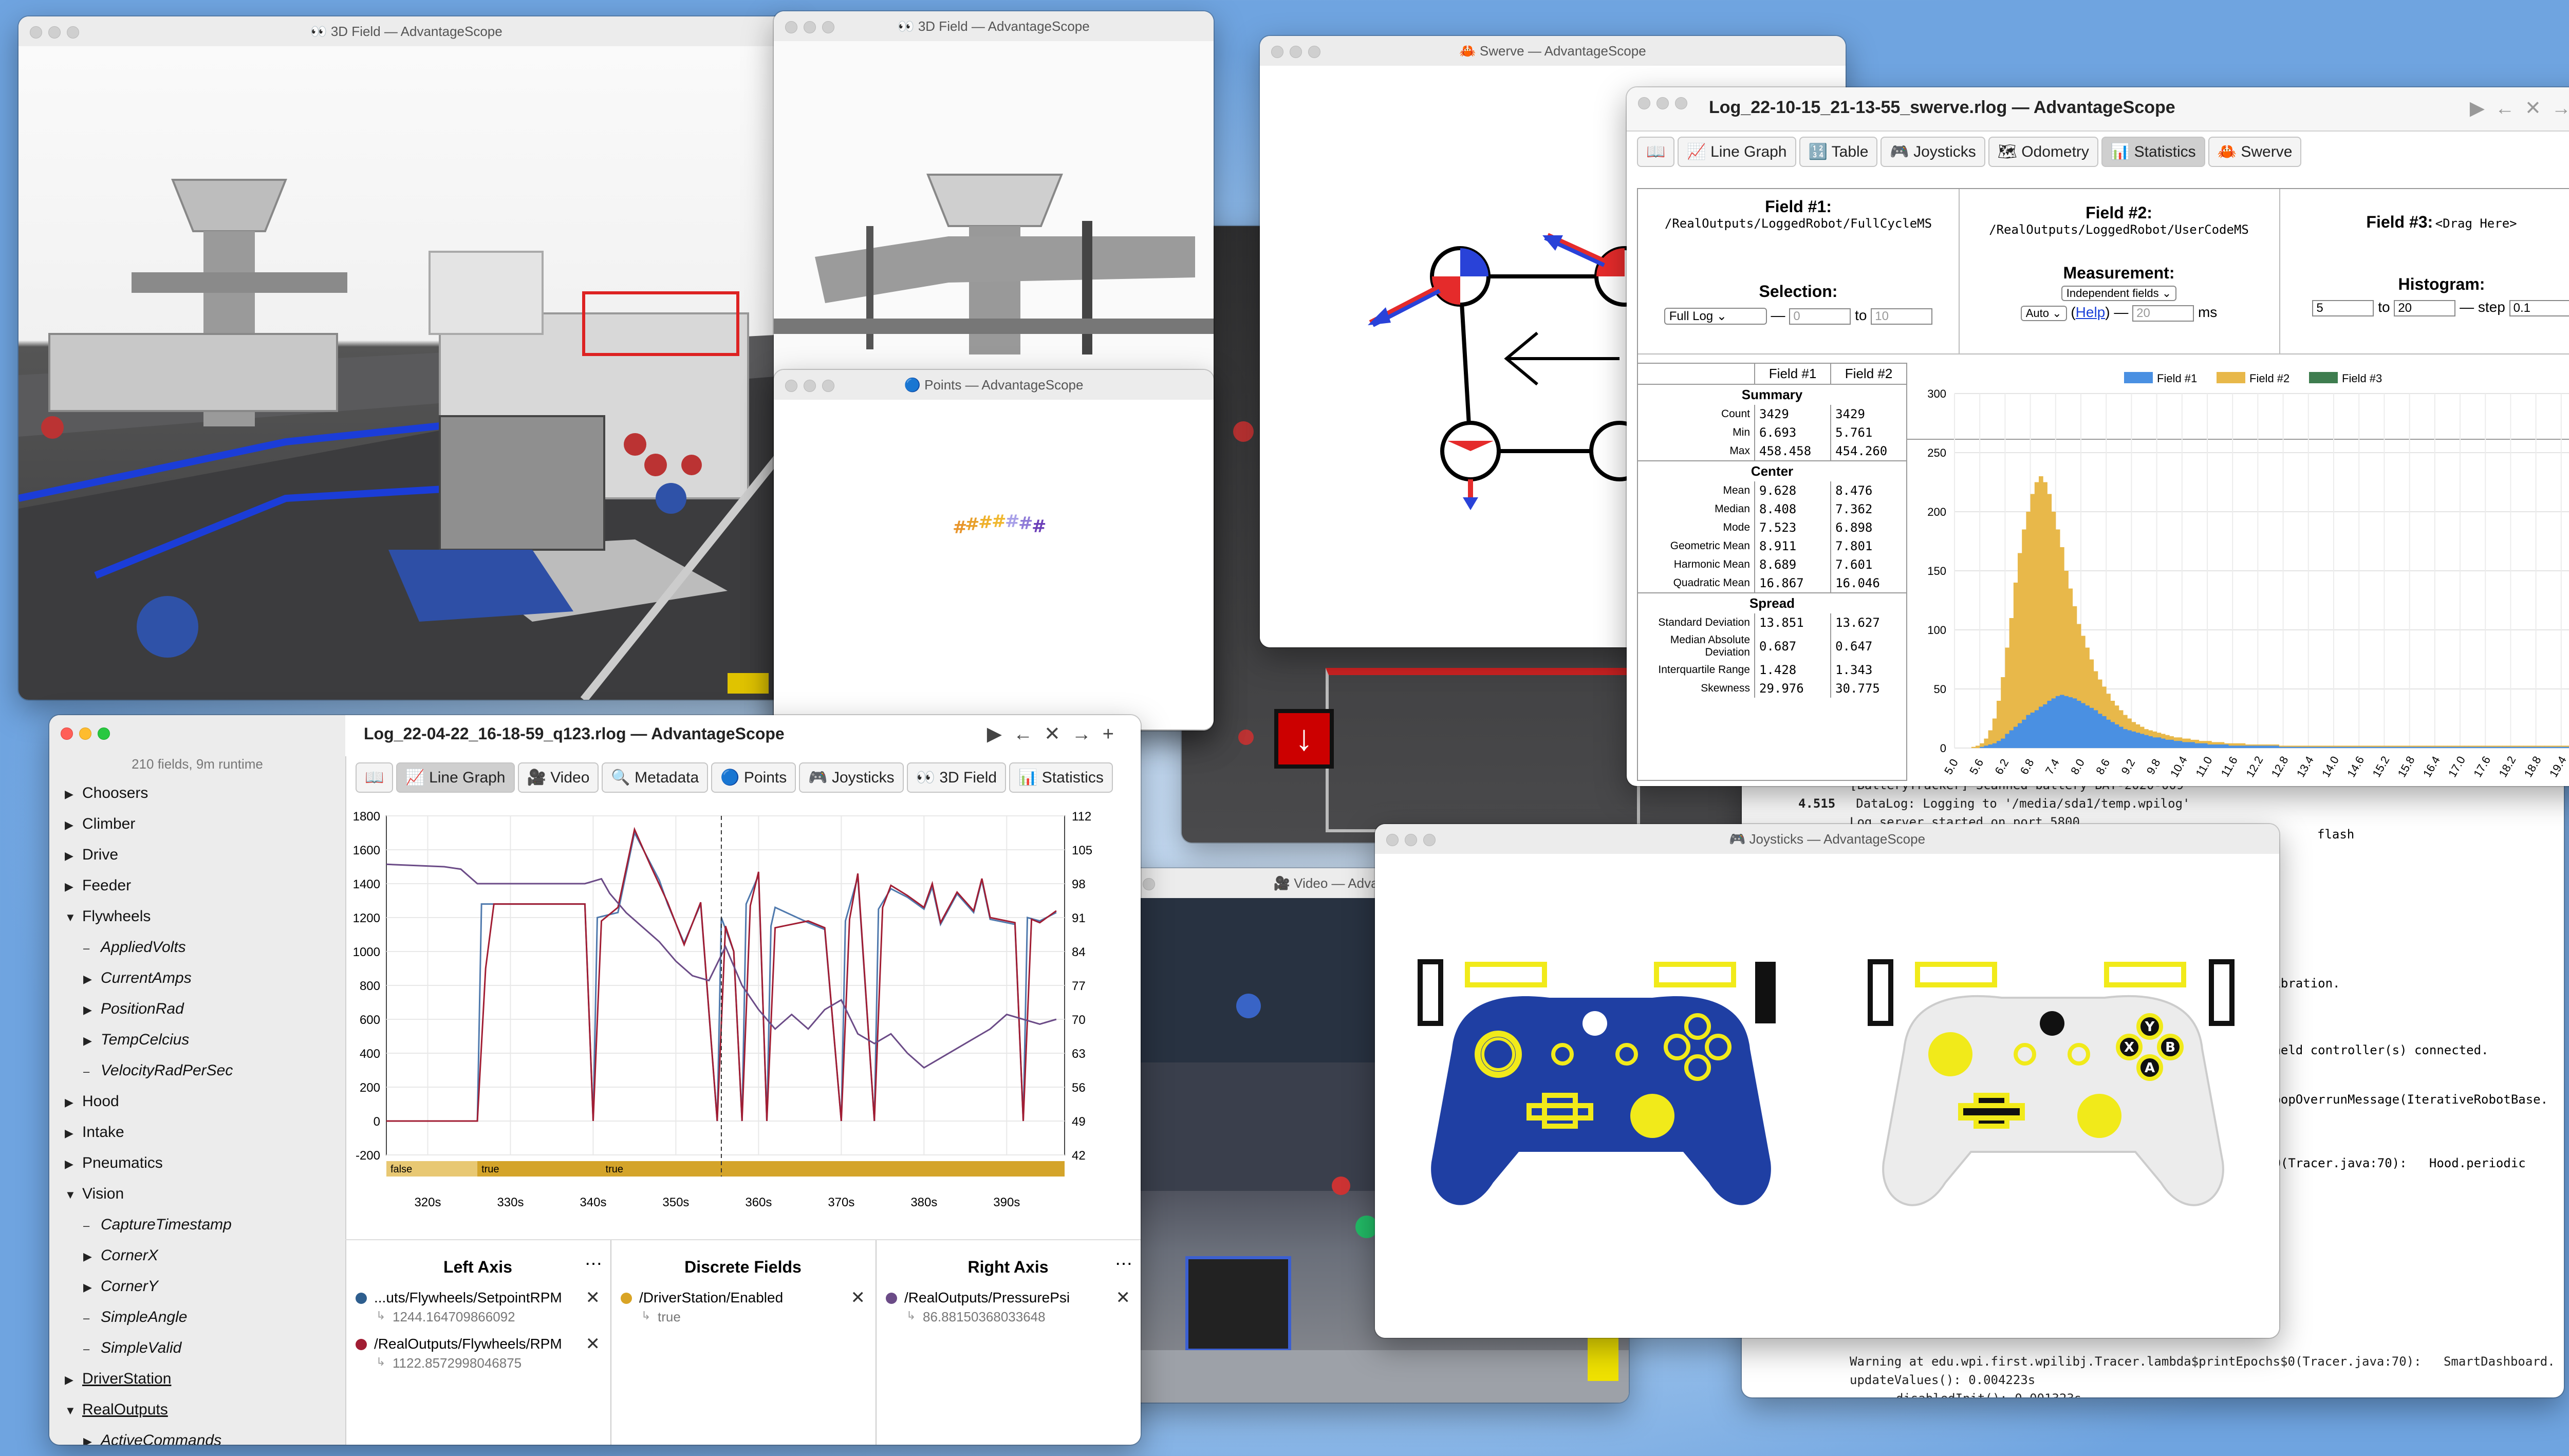 The image size is (2569, 1456). Describe the element at coordinates (203, 1256) in the screenshot. I see `tree-item: ▶ CornerX` at that location.